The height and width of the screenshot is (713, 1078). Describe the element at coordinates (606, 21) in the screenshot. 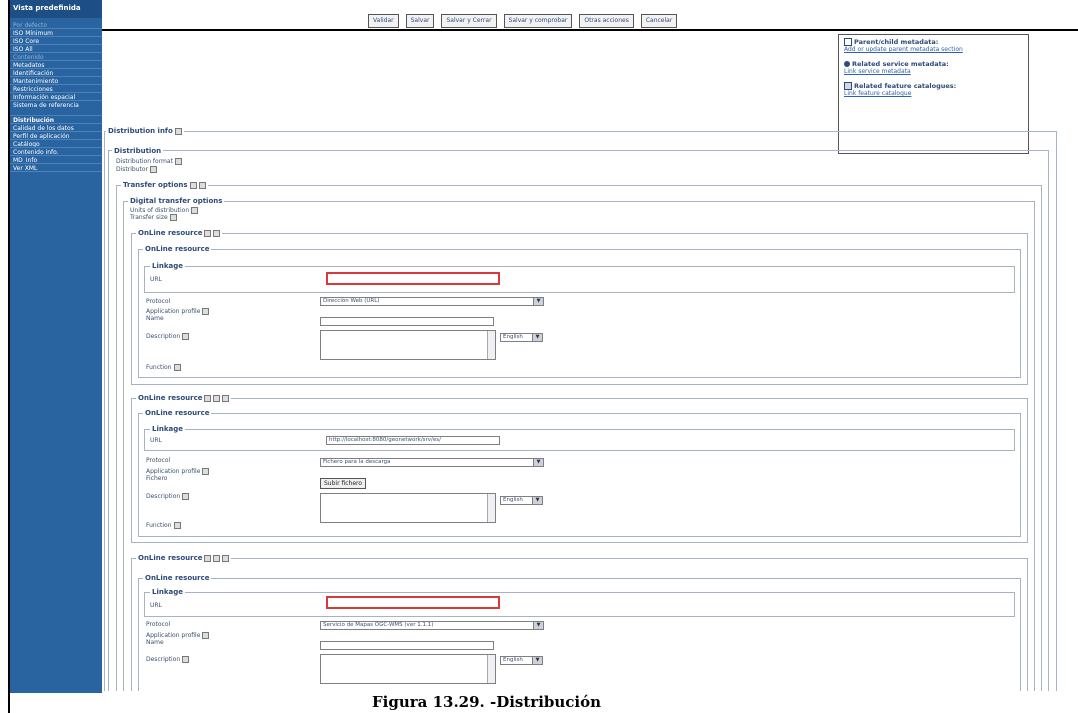

I see `other-actions-button: Otras acciones` at that location.